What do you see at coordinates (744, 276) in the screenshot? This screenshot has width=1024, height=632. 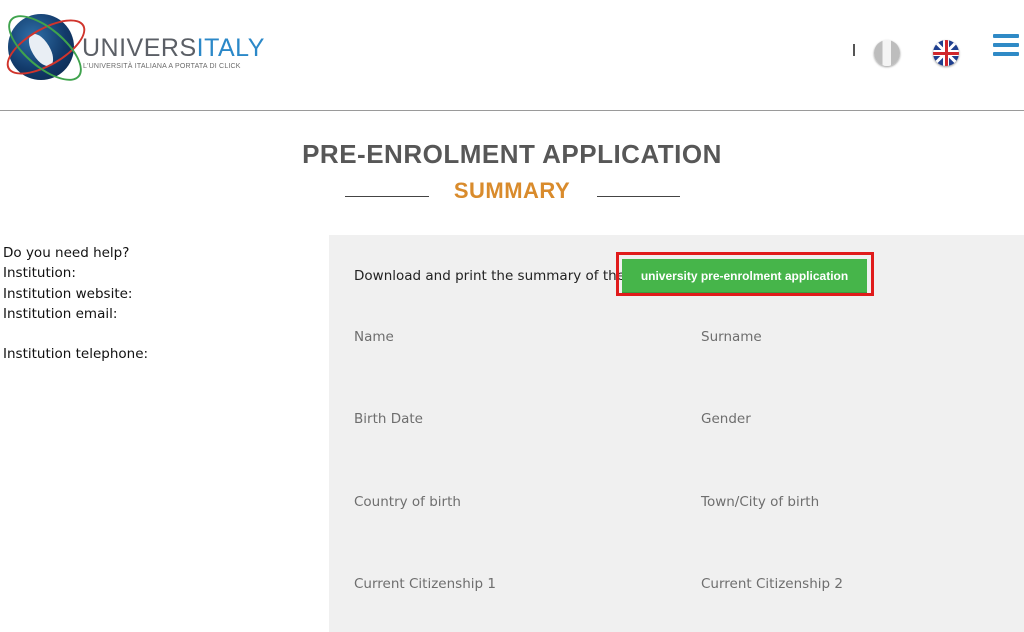 I see `download-summary-button: university pre-enrolment application` at bounding box center [744, 276].